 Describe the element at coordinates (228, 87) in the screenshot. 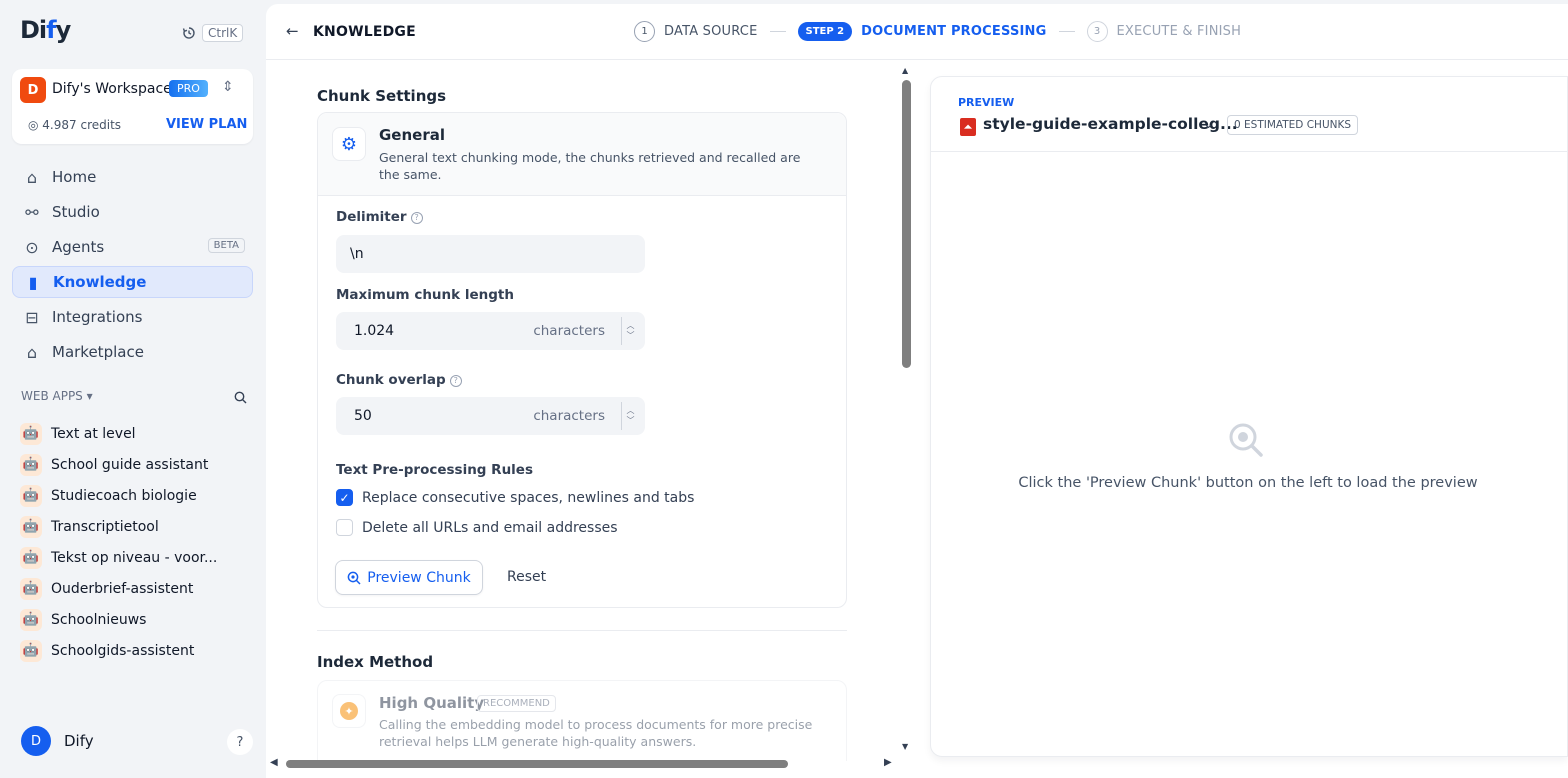

I see `workspace-switch-icon: ⇕` at that location.